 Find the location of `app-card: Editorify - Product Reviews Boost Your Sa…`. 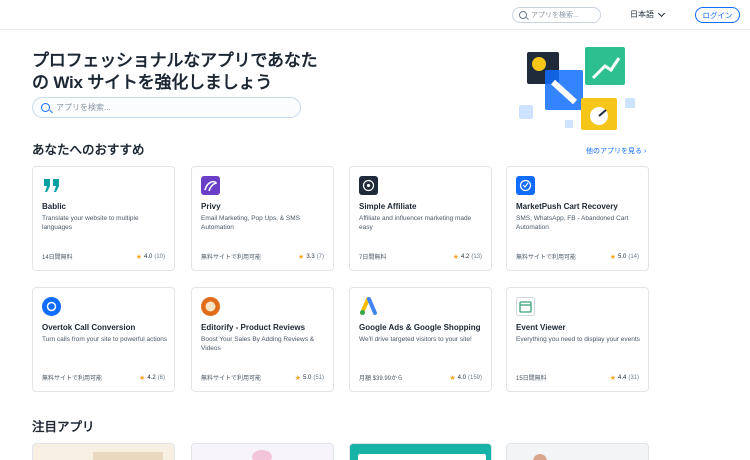

app-card: Editorify - Product Reviews Boost Your Sa… is located at coordinates (262, 339).